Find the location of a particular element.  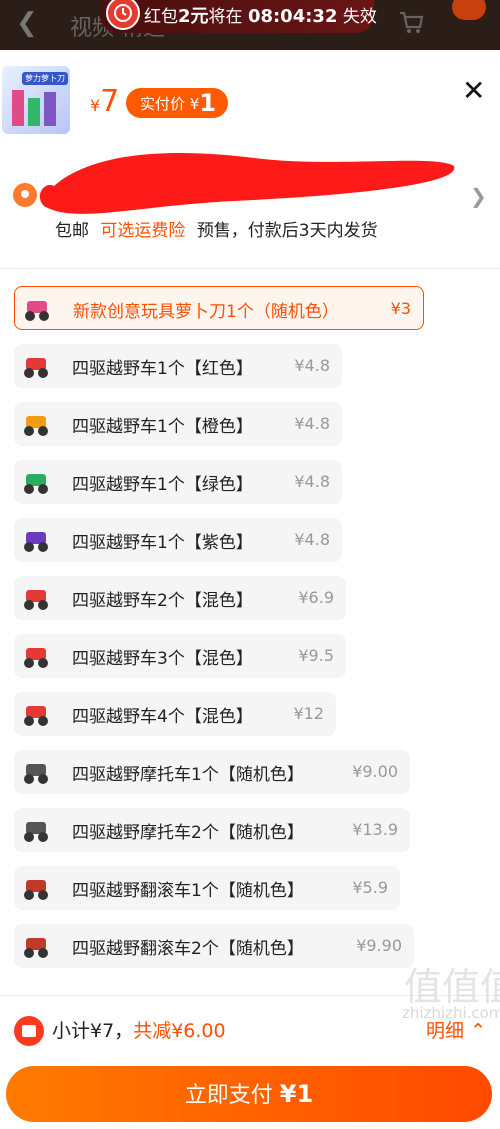

option-name: 四驱越野车2个【混色】 is located at coordinates (162, 601).